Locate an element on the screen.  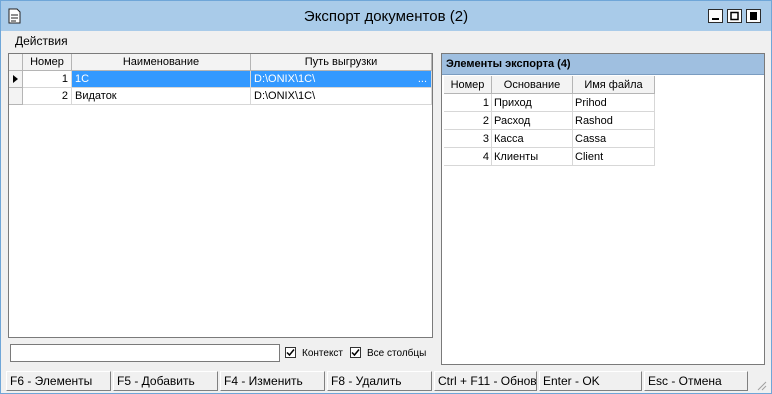
table-cell-filename: Cassa is located at coordinates (614, 139).